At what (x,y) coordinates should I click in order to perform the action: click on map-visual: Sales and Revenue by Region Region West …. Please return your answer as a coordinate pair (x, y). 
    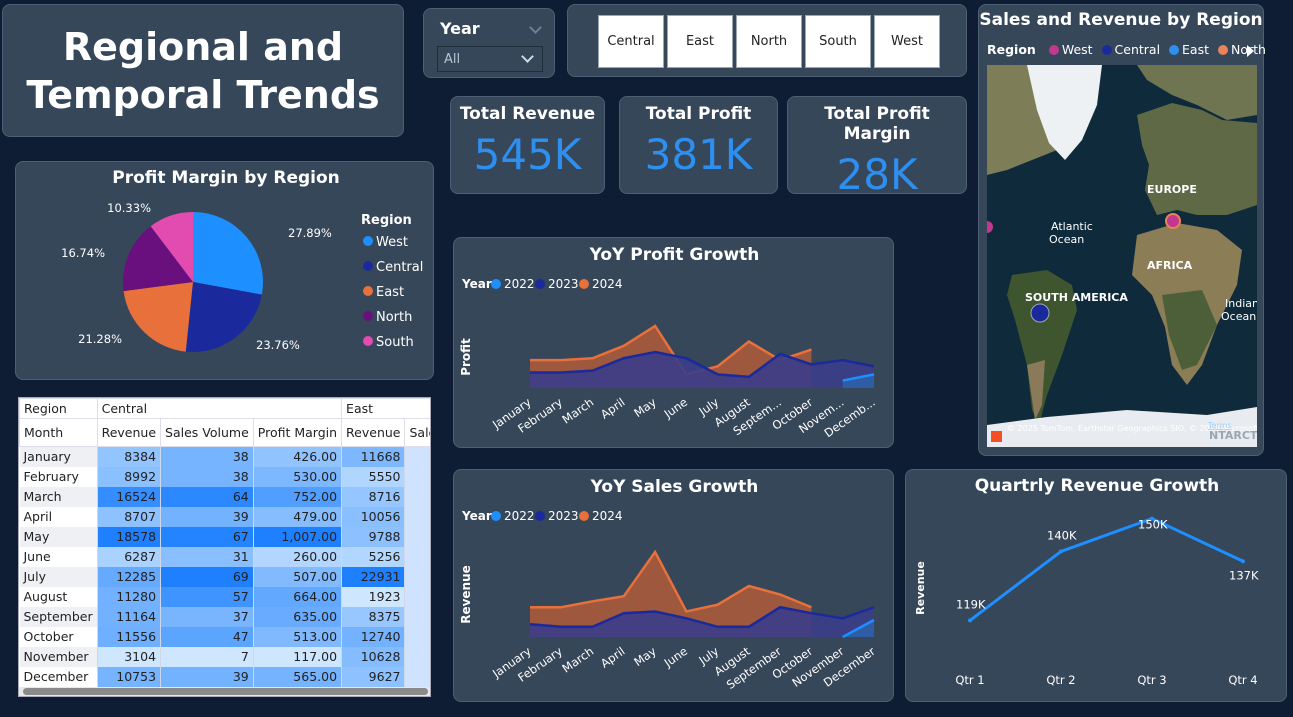
    Looking at the image, I should click on (1122, 230).